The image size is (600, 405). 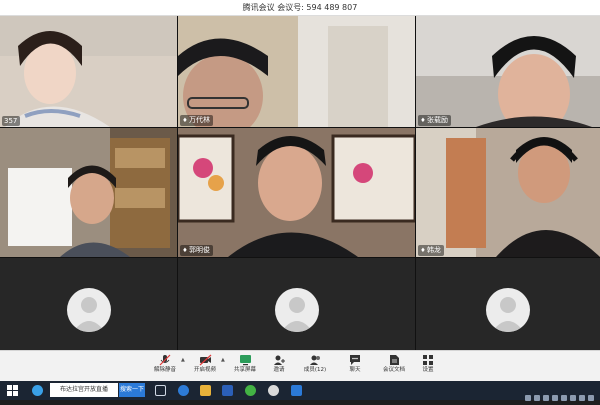 I want to click on mic-muted-icon, so click(x=165, y=360).